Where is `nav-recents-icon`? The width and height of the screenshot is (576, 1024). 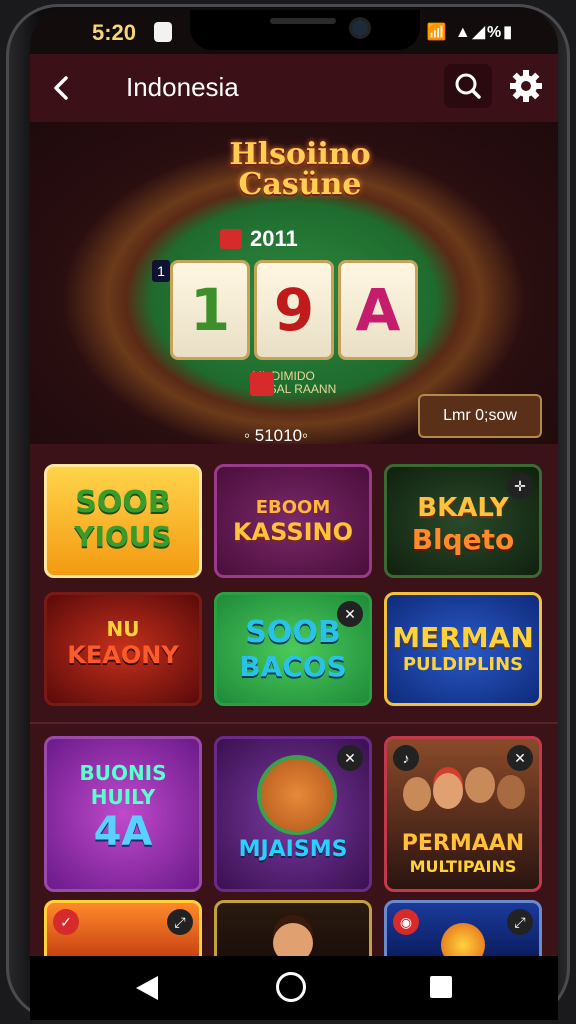
nav-recents-icon is located at coordinates (441, 987).